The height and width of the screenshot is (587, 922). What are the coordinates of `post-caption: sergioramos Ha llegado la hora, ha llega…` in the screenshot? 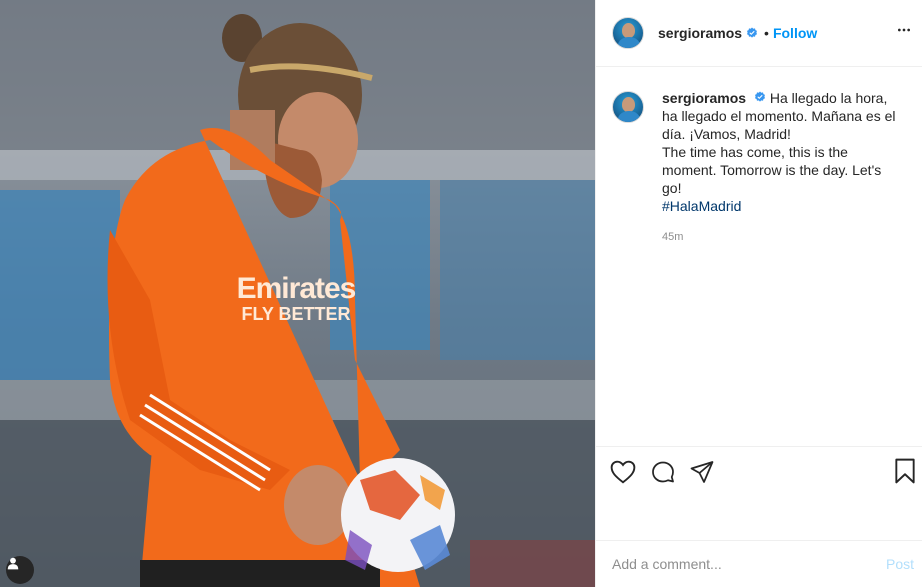 It's located at (759, 156).